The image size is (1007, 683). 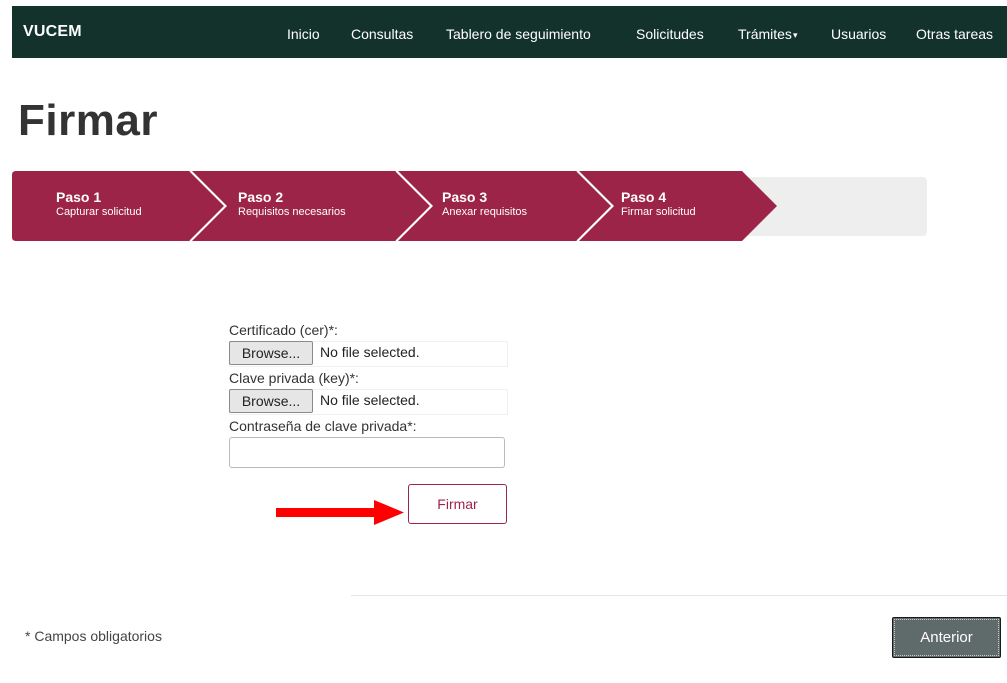 I want to click on password-label: Contraseña de clave privada*:, so click(x=323, y=426).